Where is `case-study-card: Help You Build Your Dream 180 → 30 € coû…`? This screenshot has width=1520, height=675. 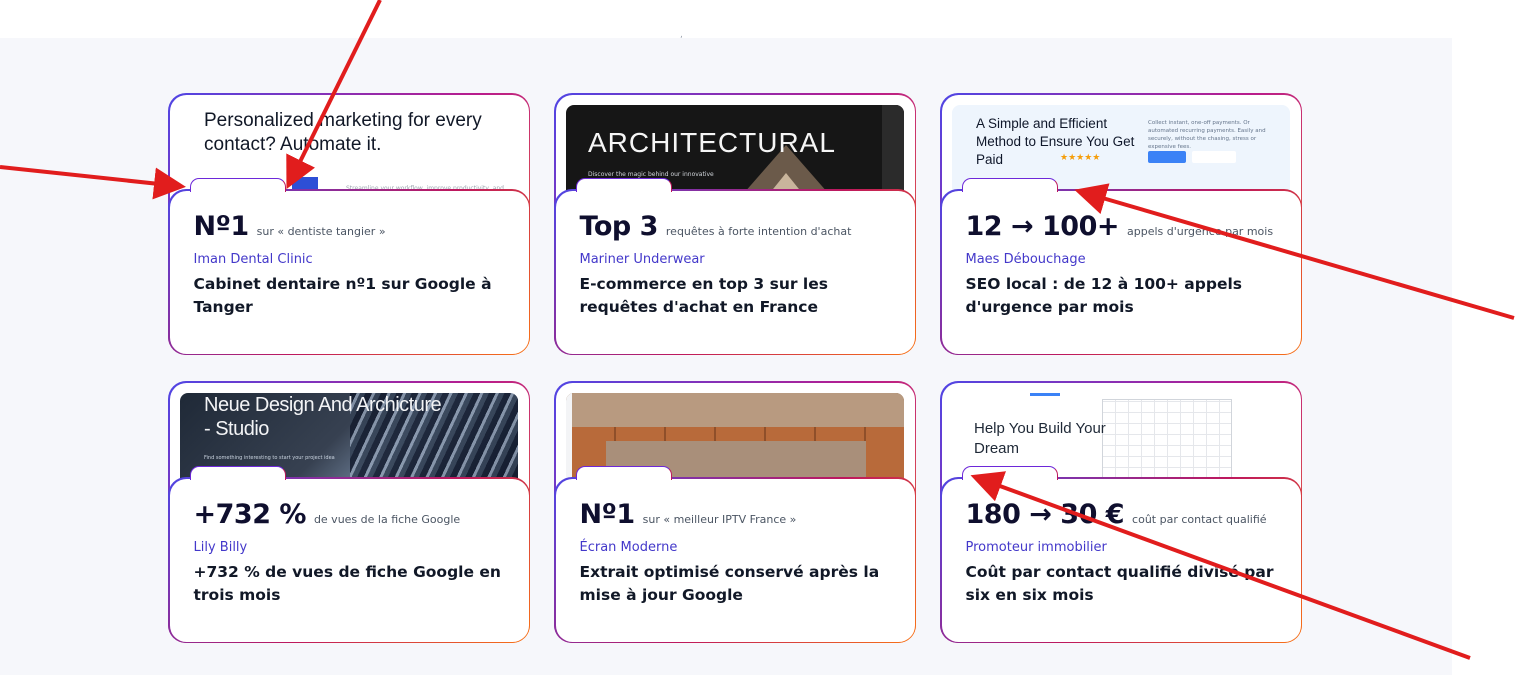
case-study-card: Help You Build Your Dream 180 → 30 € coû… is located at coordinates (1121, 512).